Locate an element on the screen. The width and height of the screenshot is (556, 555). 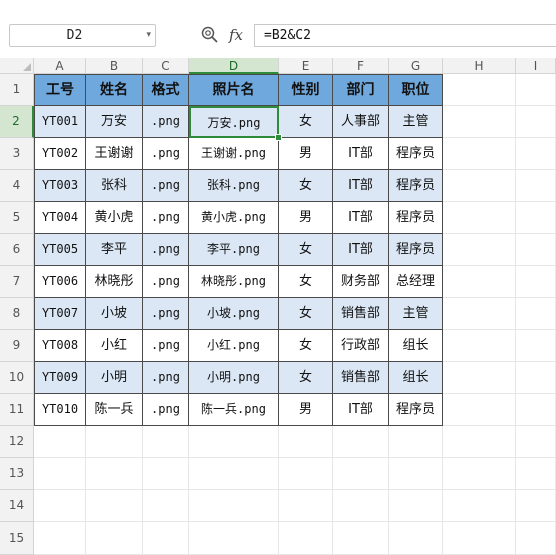
table-header-cell: 部门 is located at coordinates (361, 90).